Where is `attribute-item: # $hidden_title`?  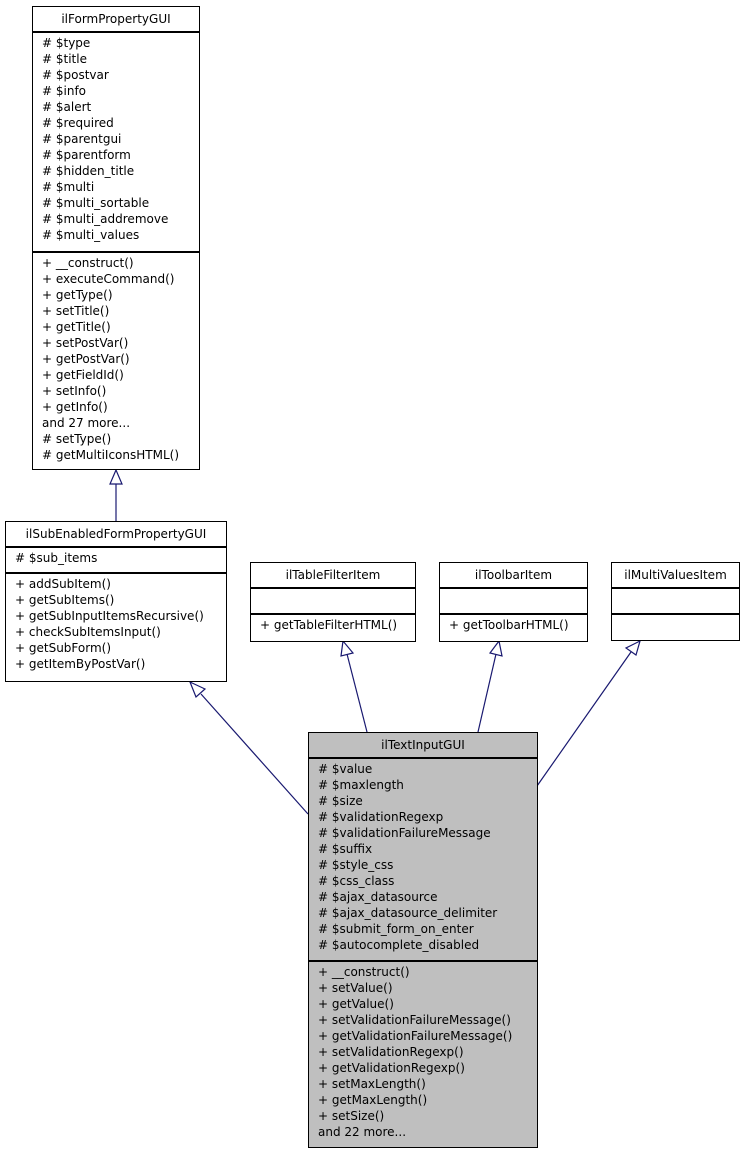 attribute-item: # $hidden_title is located at coordinates (88, 171).